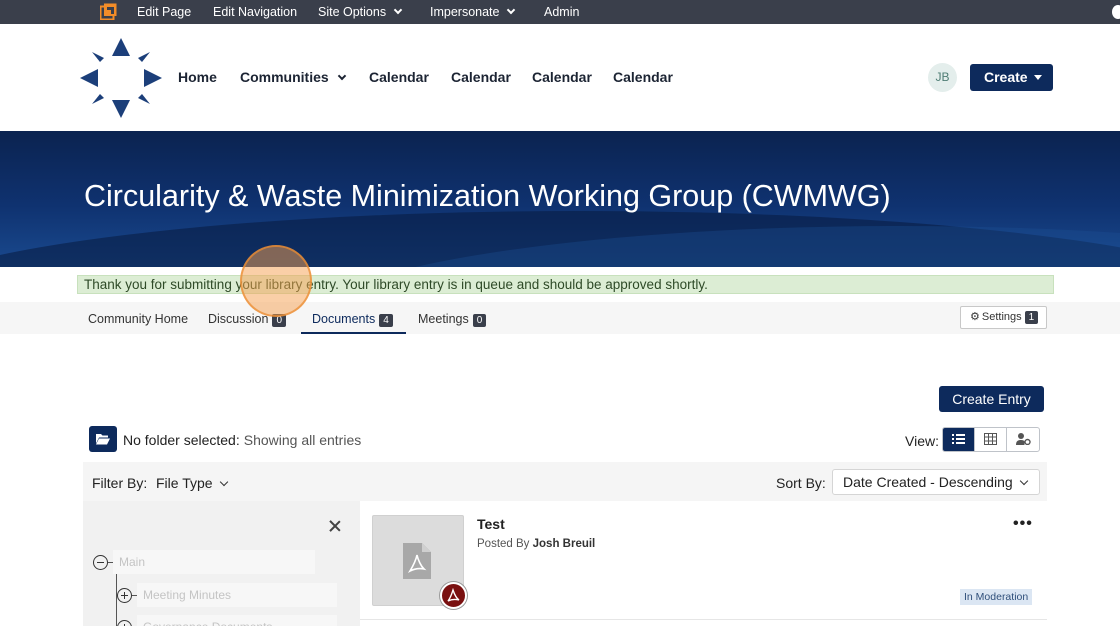 The height and width of the screenshot is (626, 1120). I want to click on list-view-button, so click(959, 439).